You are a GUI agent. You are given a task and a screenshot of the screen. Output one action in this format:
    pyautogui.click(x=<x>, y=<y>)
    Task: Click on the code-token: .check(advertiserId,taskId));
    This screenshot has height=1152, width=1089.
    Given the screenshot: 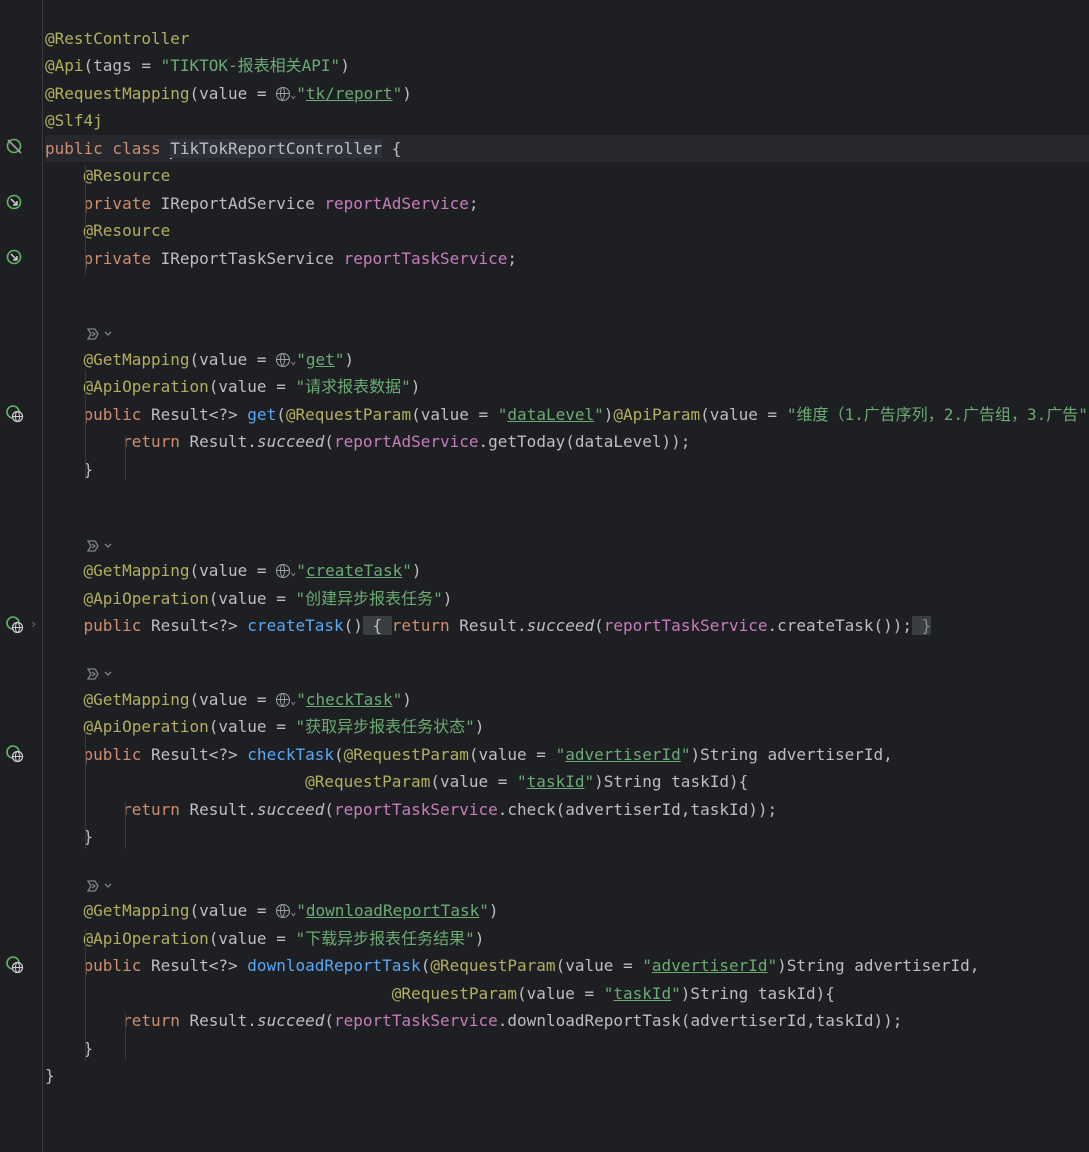 What is the action you would take?
    pyautogui.click(x=637, y=809)
    